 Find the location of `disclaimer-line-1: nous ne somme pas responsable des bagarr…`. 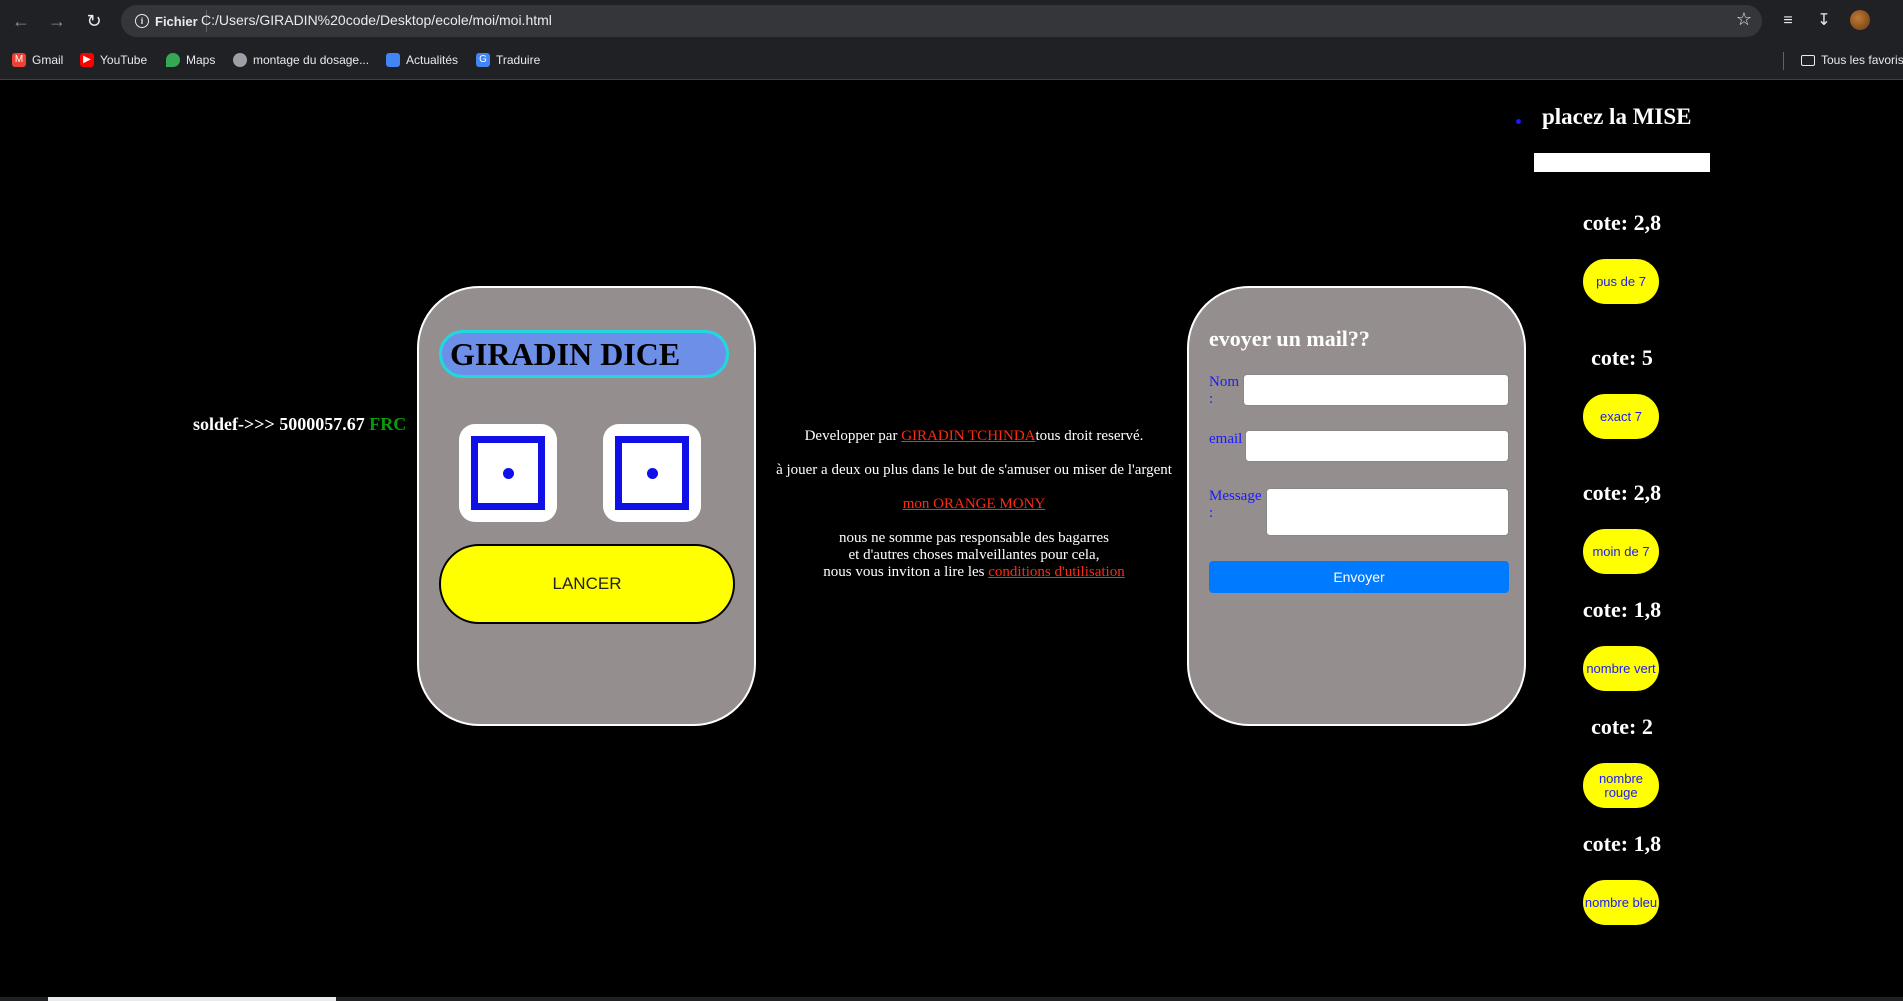

disclaimer-line-1: nous ne somme pas responsable des bagarr… is located at coordinates (974, 538).